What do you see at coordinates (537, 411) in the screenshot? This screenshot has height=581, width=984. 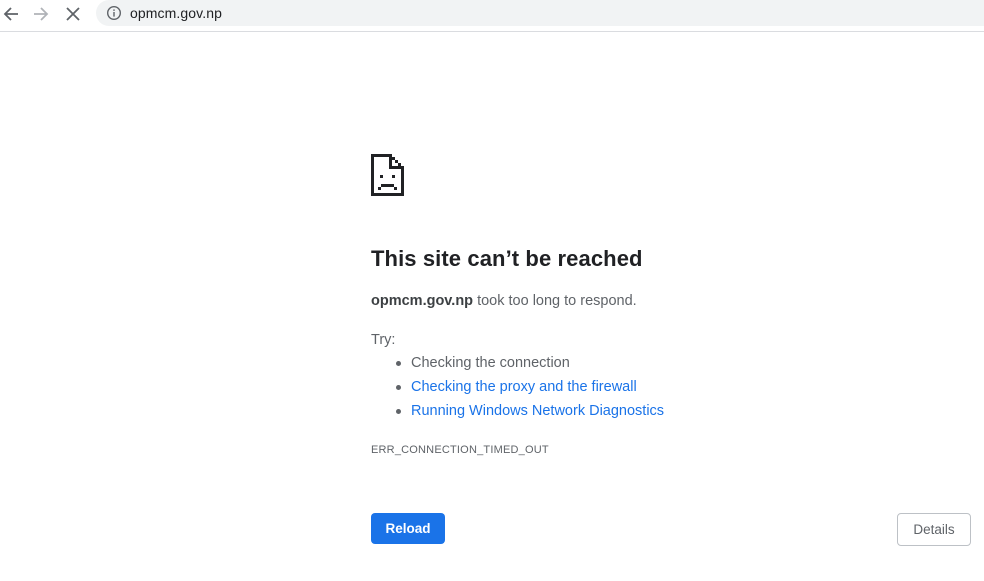 I see `suggestion-network-diagnostics-link: Running Windows Network Diagnostics` at bounding box center [537, 411].